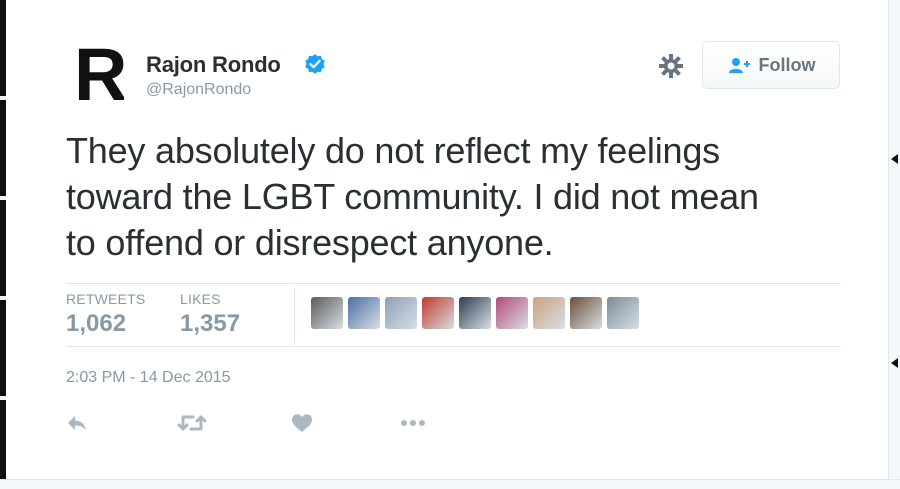 The image size is (900, 489). What do you see at coordinates (294, 316) in the screenshot?
I see `stats-vertical-divider` at bounding box center [294, 316].